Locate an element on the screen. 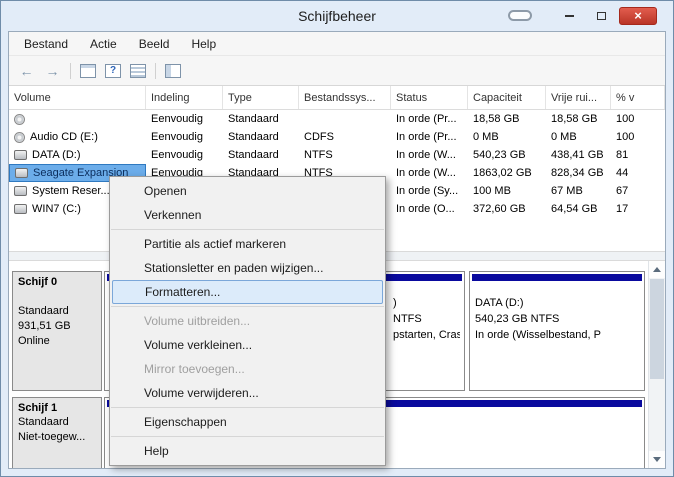 This screenshot has height=477, width=674. cell-capaciteit: 540,23 GB is located at coordinates (499, 155).